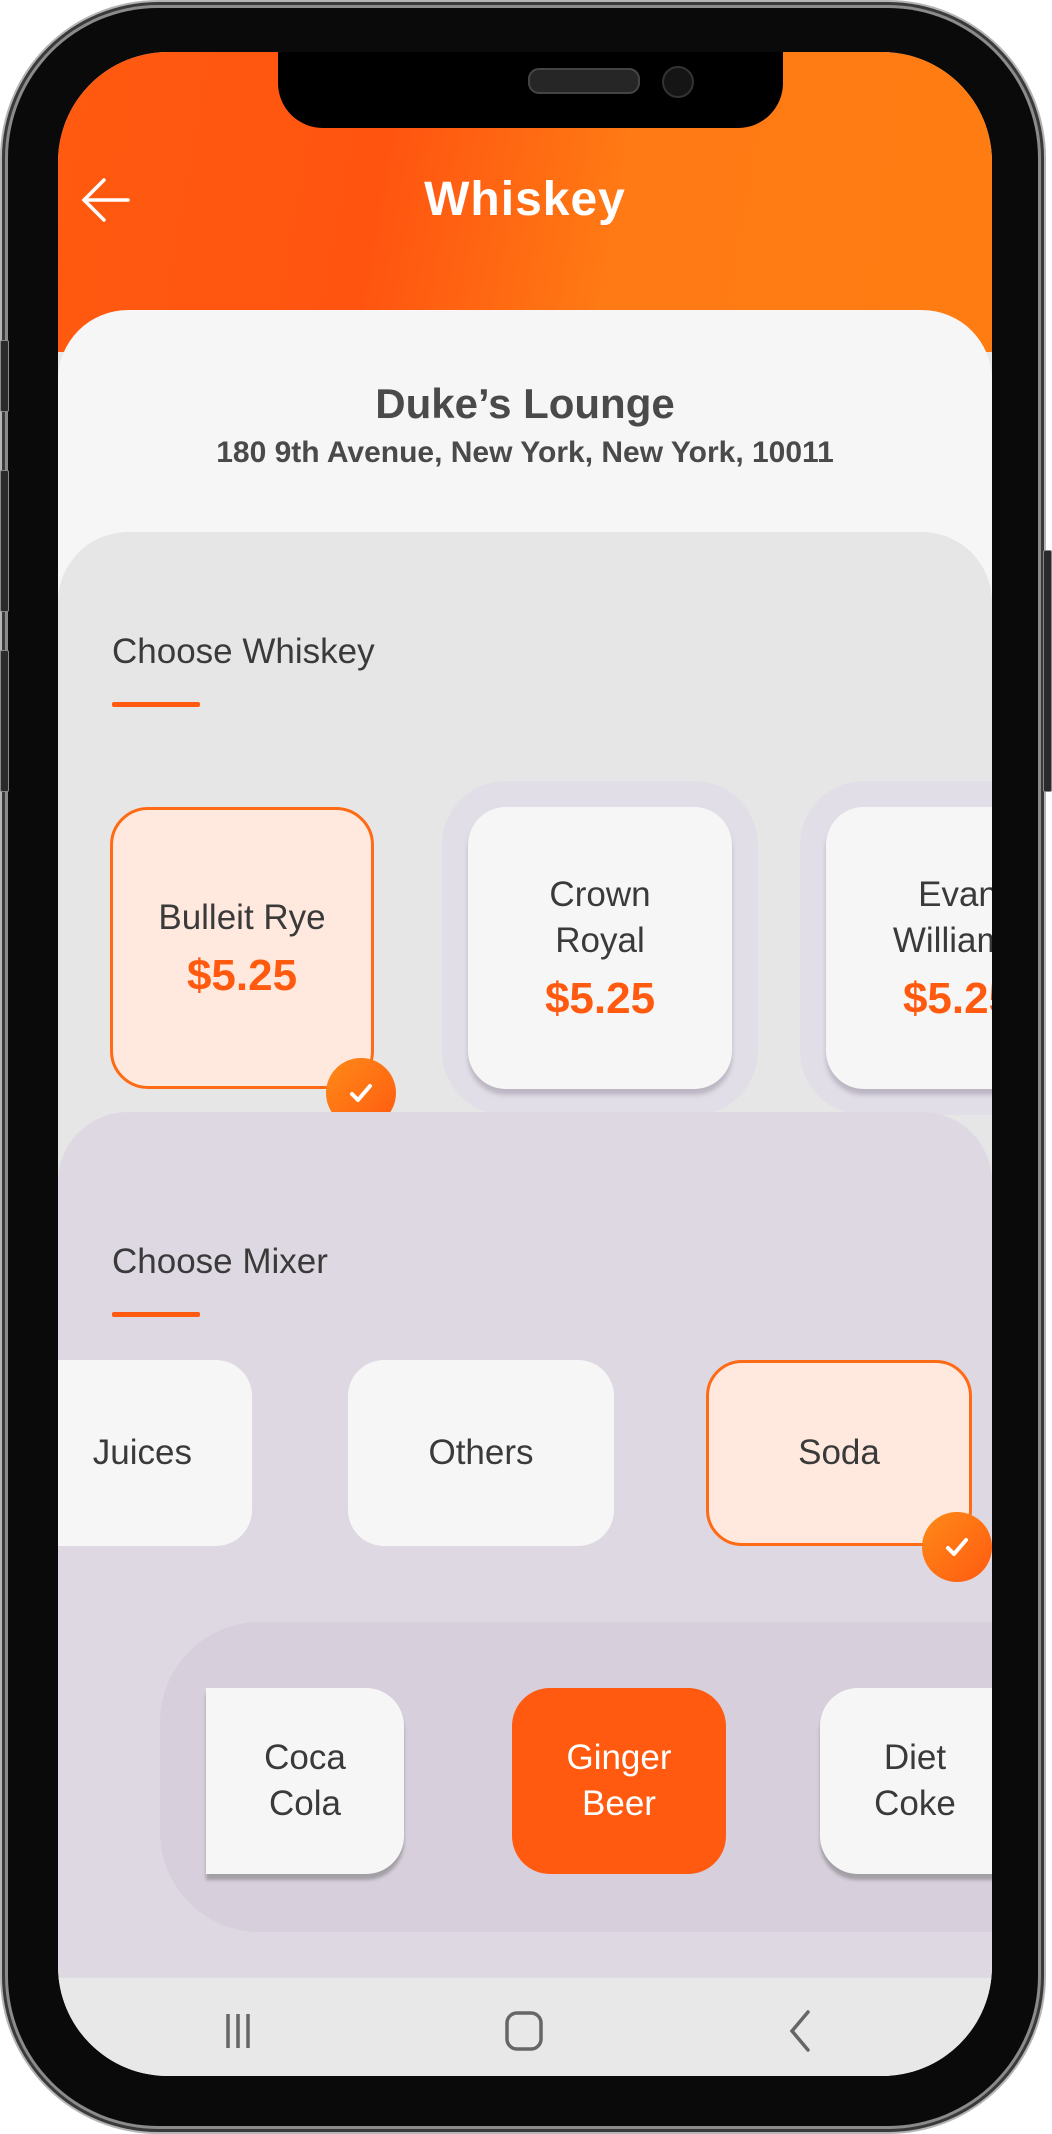  I want to click on option-label-line2: Cola, so click(305, 1803).